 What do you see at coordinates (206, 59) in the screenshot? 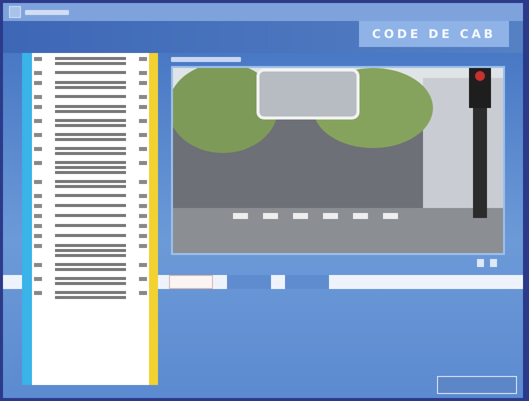
I see `blurred-caption-drawing` at bounding box center [206, 59].